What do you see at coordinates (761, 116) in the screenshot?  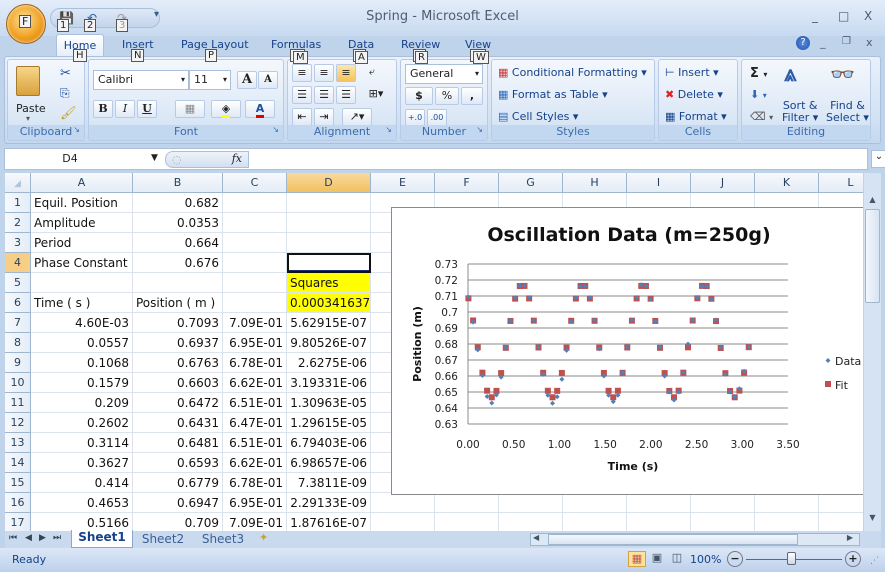 I see `clear-button: ⌫ ▾` at bounding box center [761, 116].